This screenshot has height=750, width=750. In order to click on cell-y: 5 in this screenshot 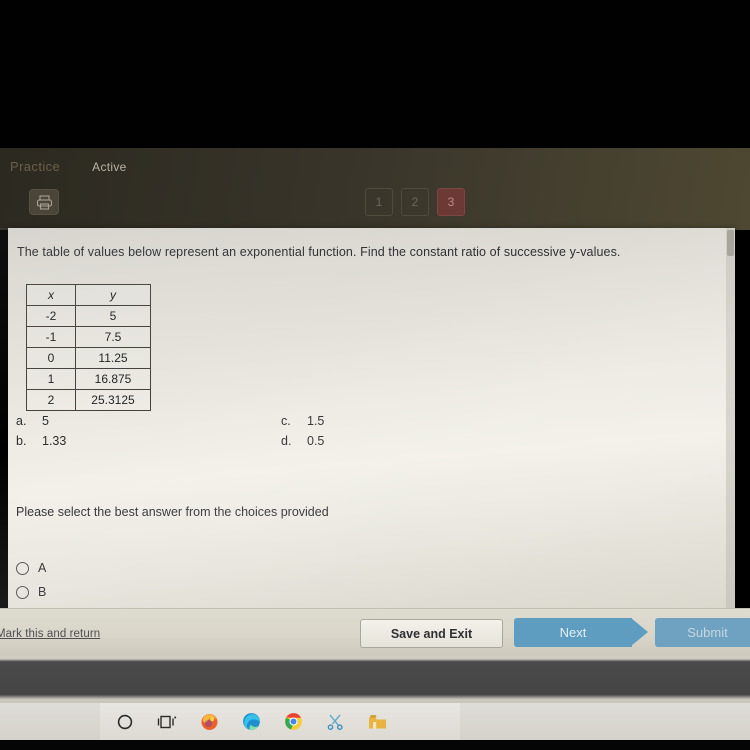, I will do `click(113, 316)`.